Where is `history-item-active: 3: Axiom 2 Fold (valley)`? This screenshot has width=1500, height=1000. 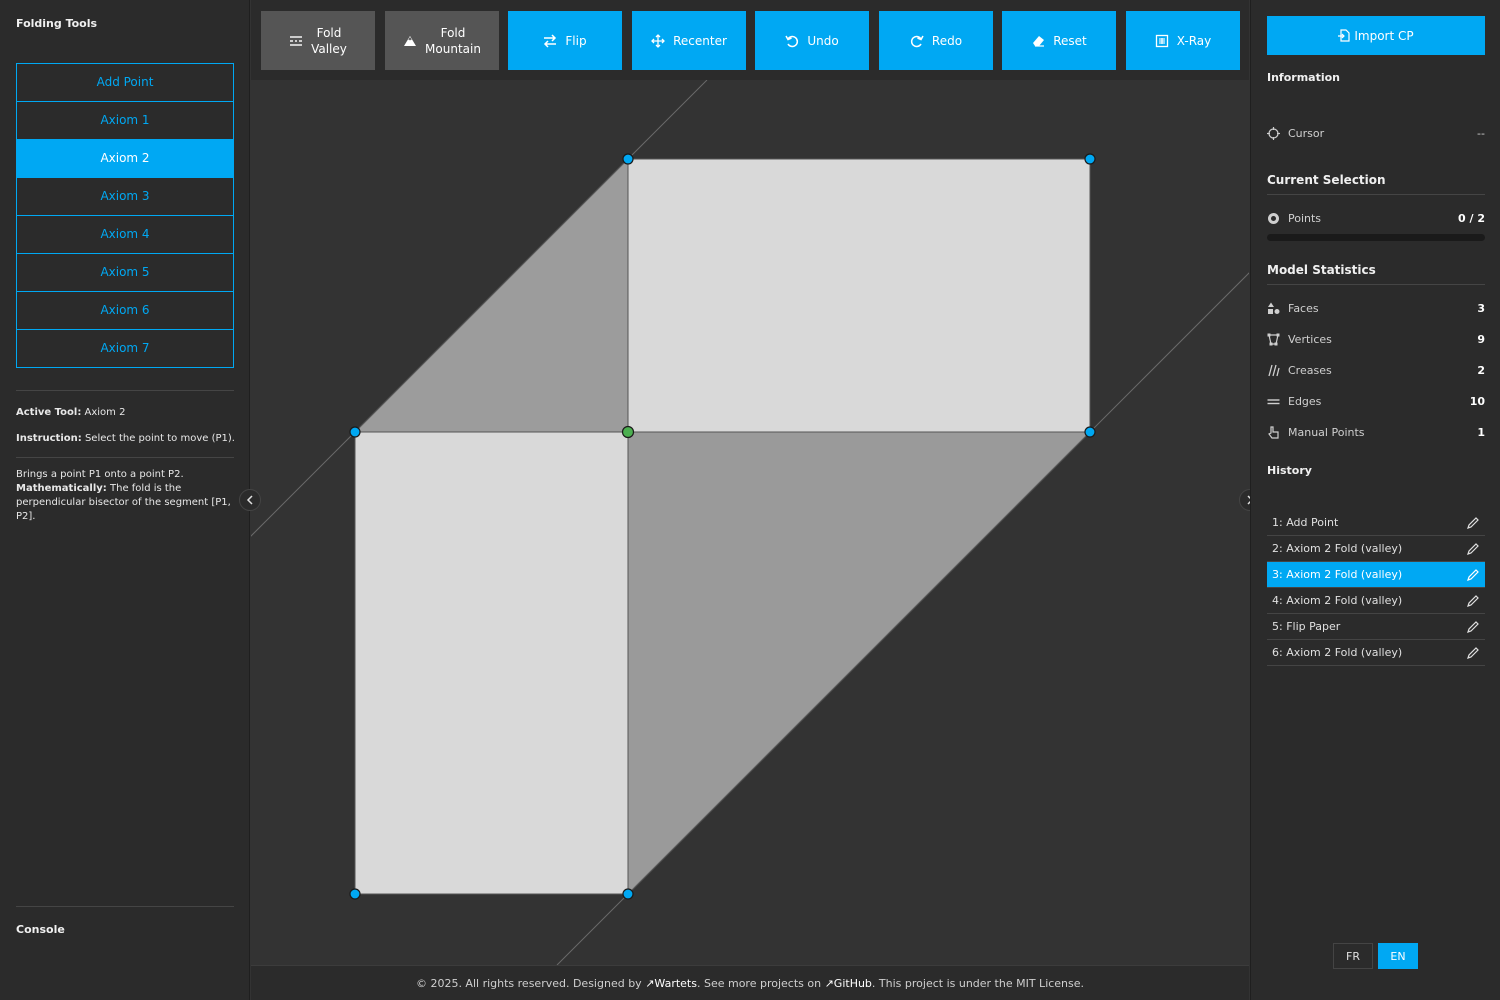
history-item-active: 3: Axiom 2 Fold (valley) is located at coordinates (1376, 575).